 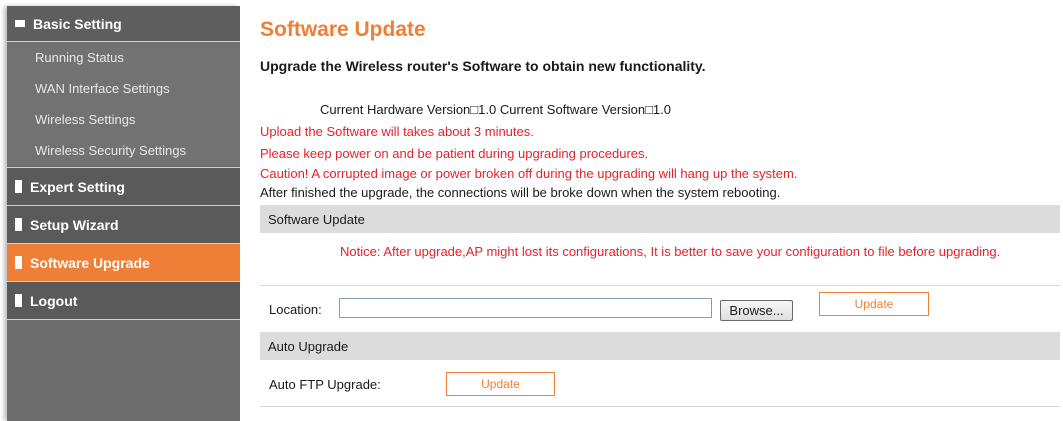 I want to click on sidebar-item-setup-wizard: Setup Wizard, so click(x=123, y=225).